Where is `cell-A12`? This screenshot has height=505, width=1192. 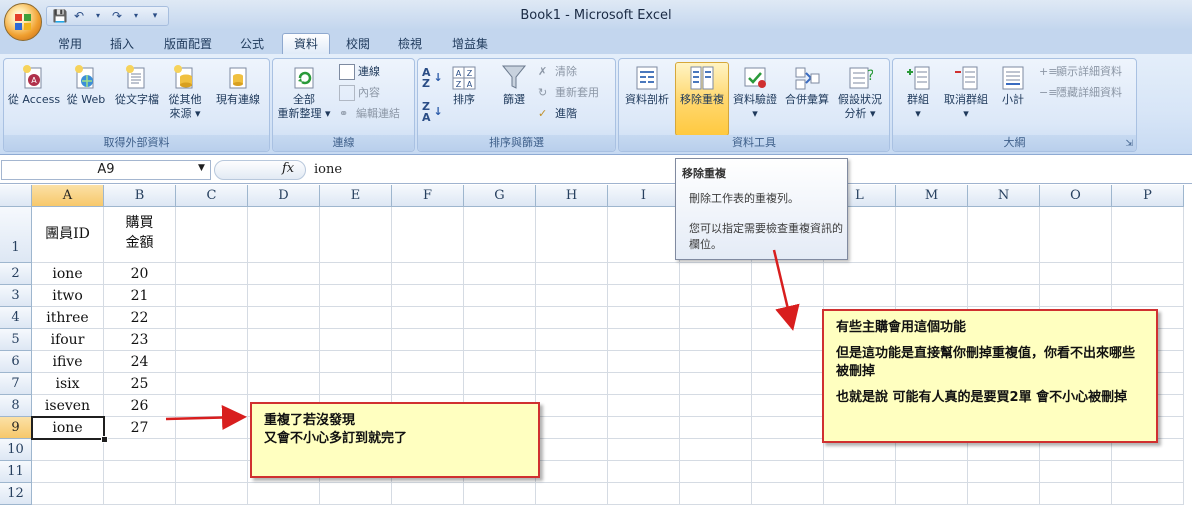 cell-A12 is located at coordinates (68, 494).